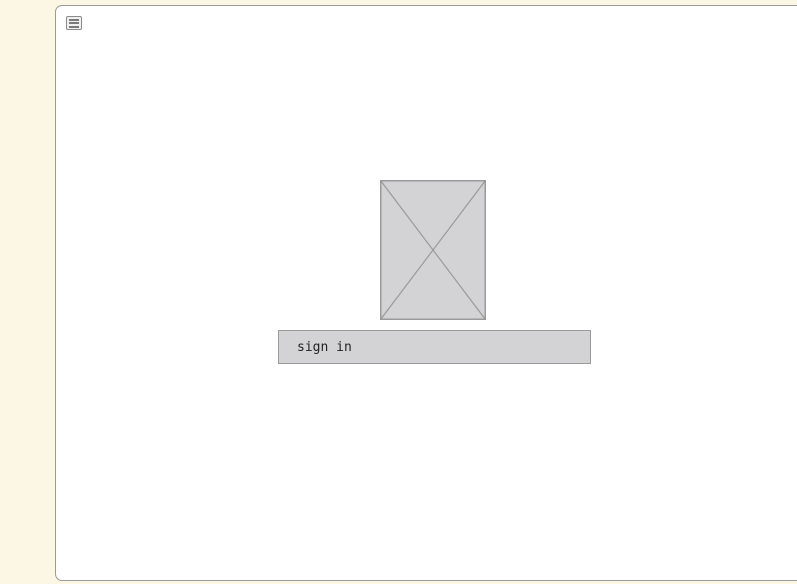 The height and width of the screenshot is (584, 797). I want to click on sign-in-button-label: sign in, so click(324, 347).